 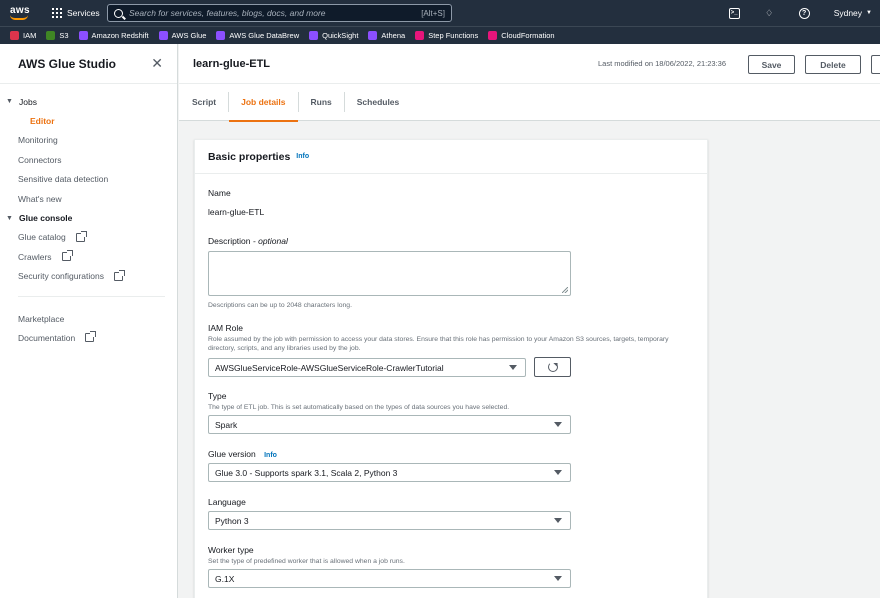 I want to click on favorite-step-functions: Step Functions, so click(x=446, y=35).